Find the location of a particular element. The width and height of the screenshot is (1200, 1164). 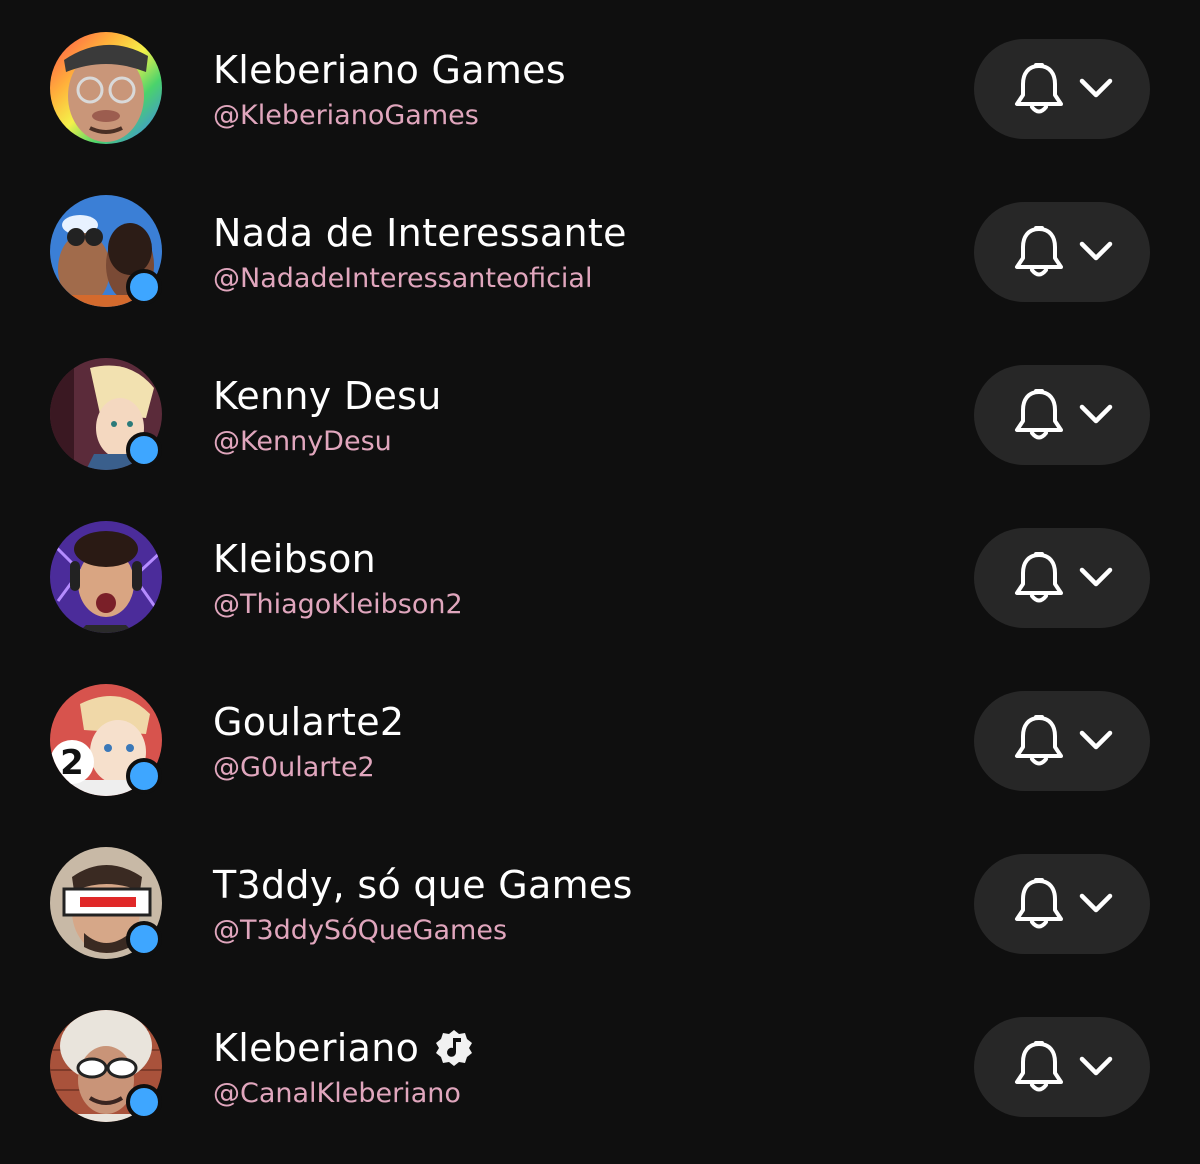

channel-info: Goularte2 @G0ularte2 is located at coordinates (308, 742).